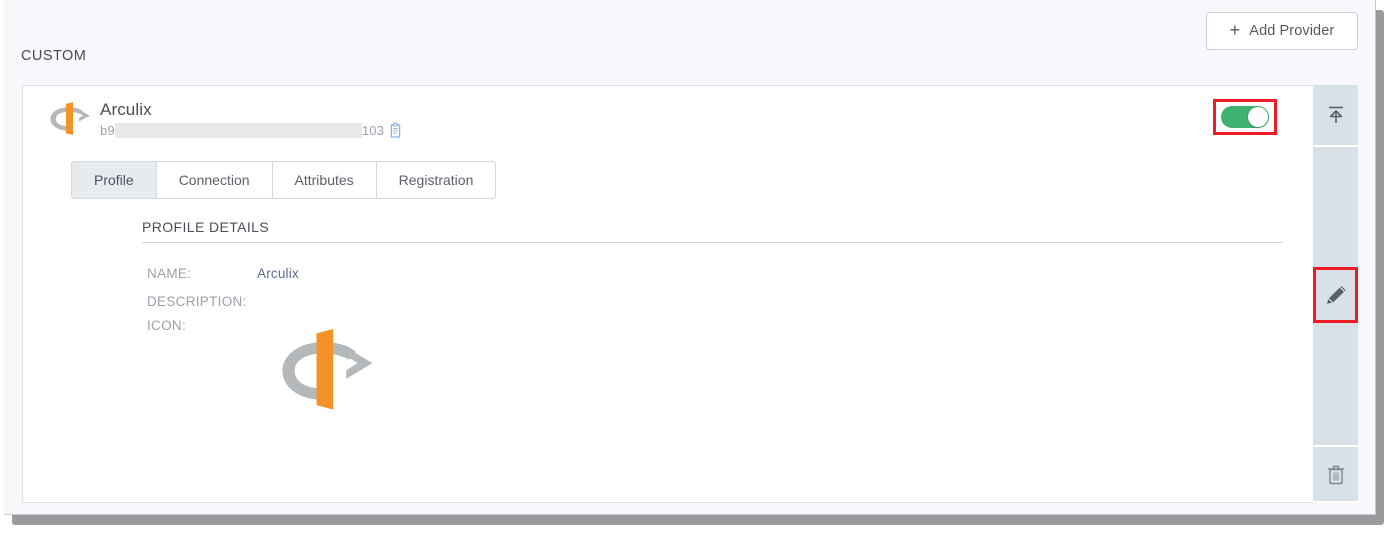 The image size is (1395, 534). I want to click on provider-id-redaction-bar, so click(238, 130).